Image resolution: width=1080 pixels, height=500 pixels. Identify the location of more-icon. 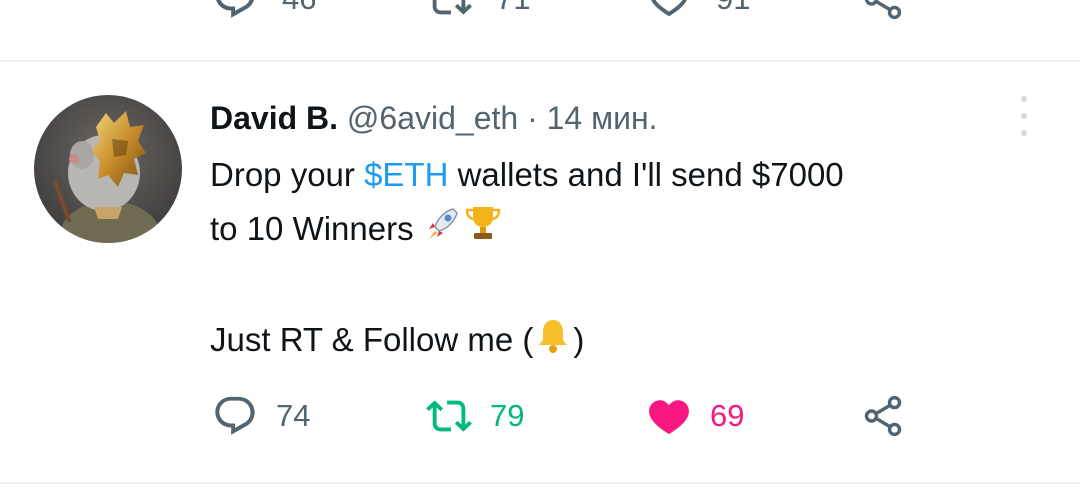
(1024, 116).